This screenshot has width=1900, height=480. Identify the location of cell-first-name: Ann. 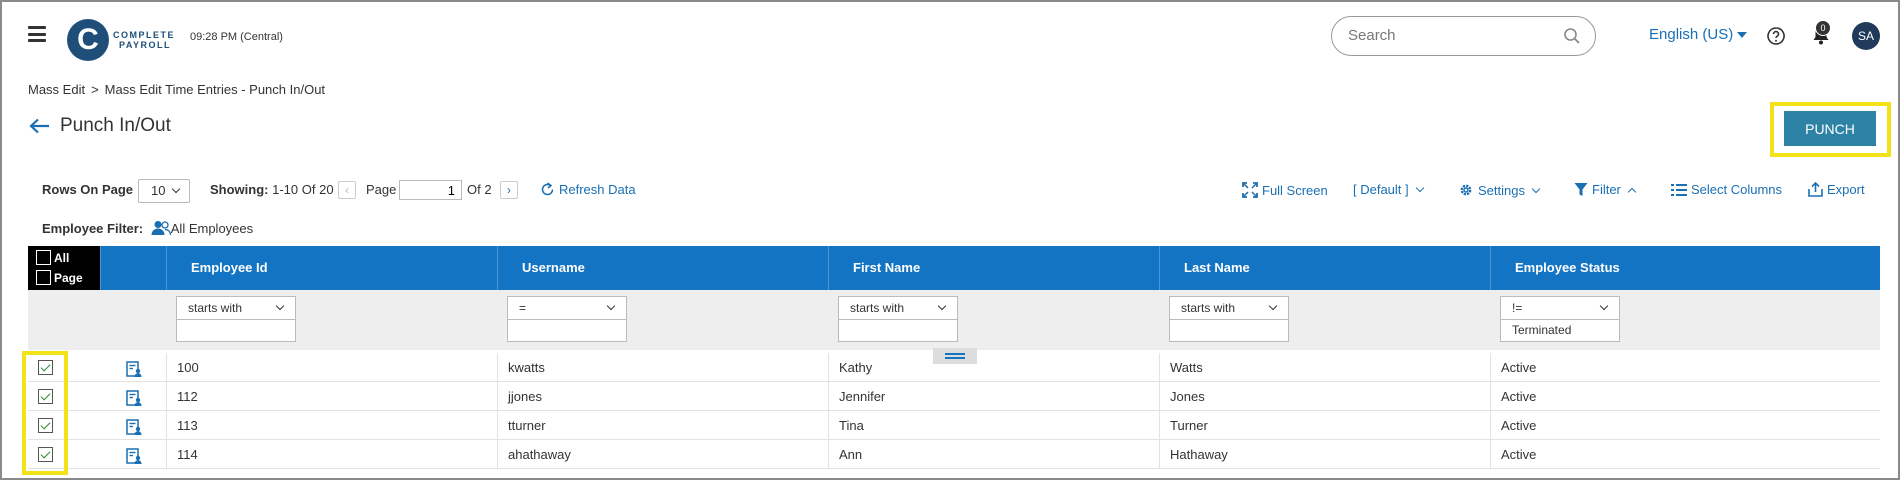
(993, 454).